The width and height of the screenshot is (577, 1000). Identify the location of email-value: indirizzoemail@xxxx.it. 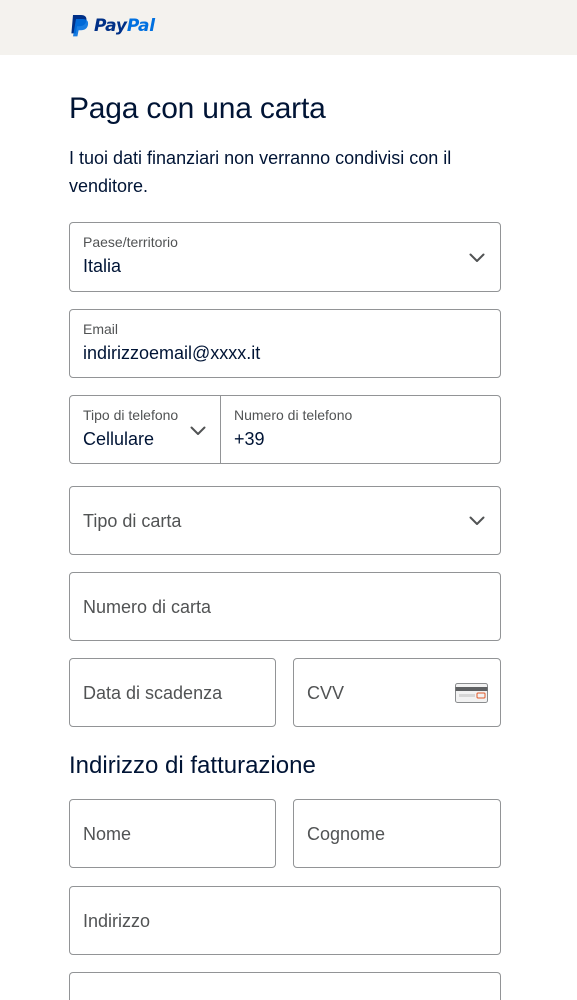
(172, 353).